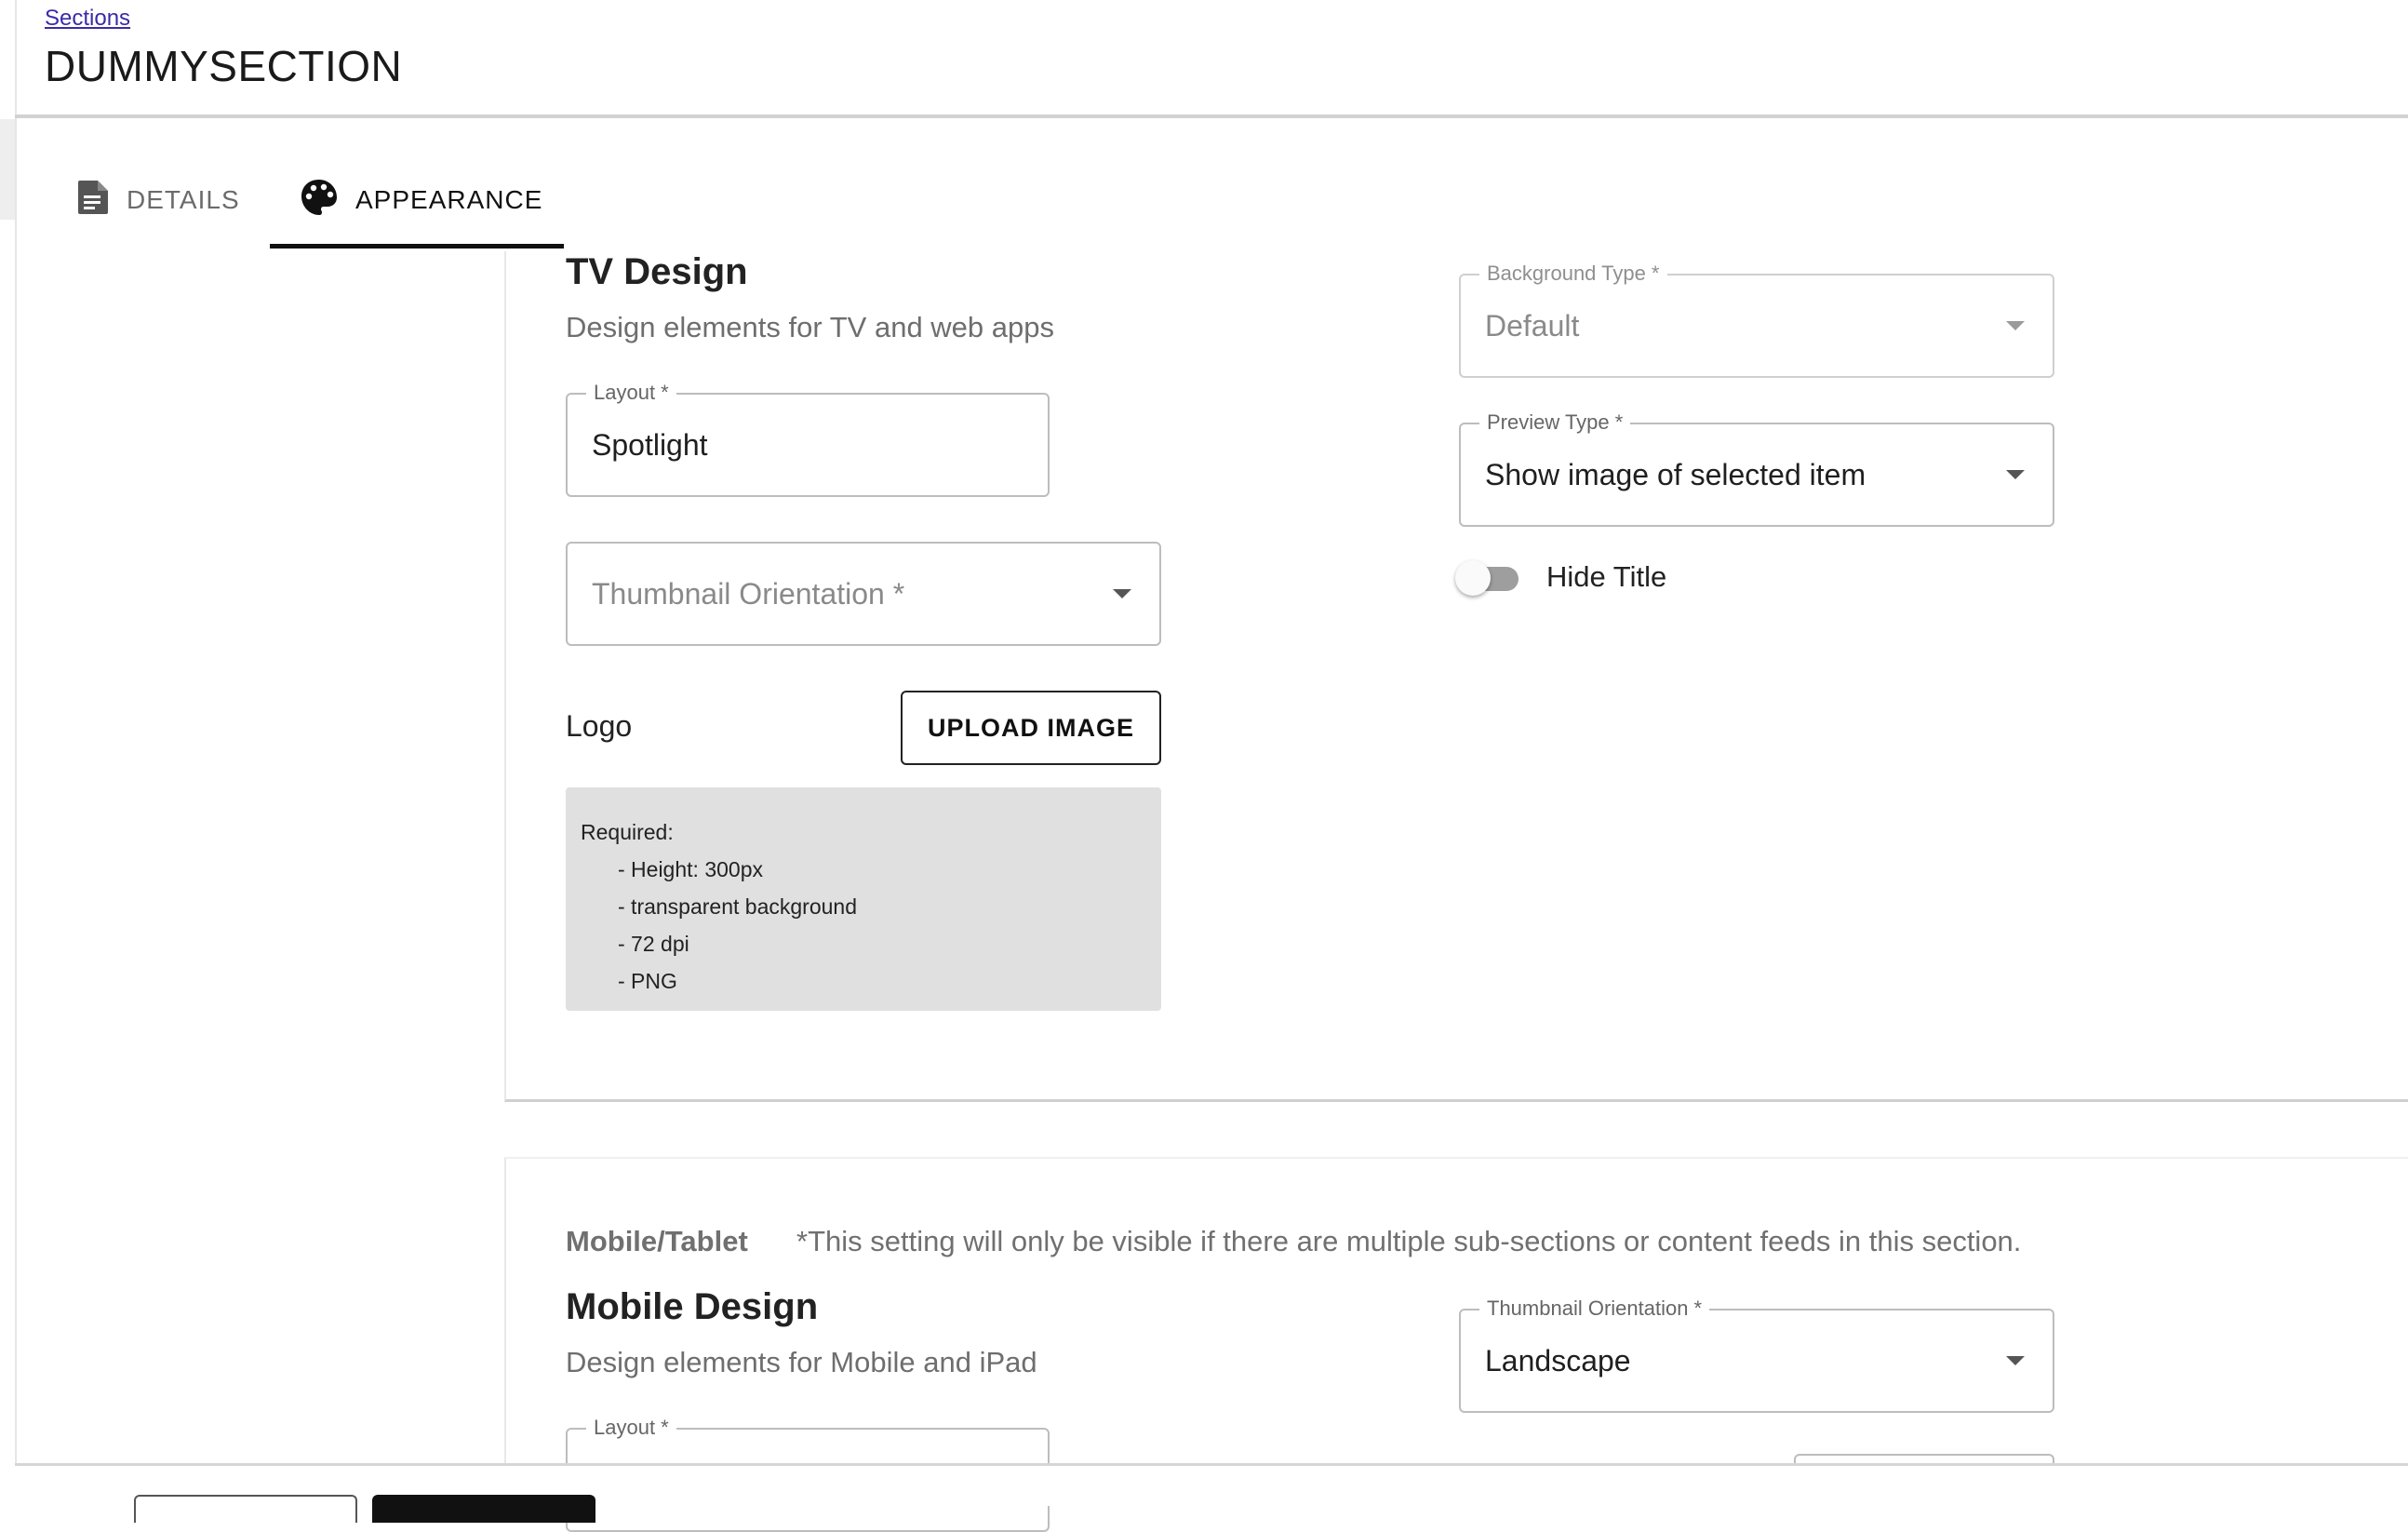 This screenshot has height=1532, width=2408. I want to click on left-rail-tab, so click(8, 169).